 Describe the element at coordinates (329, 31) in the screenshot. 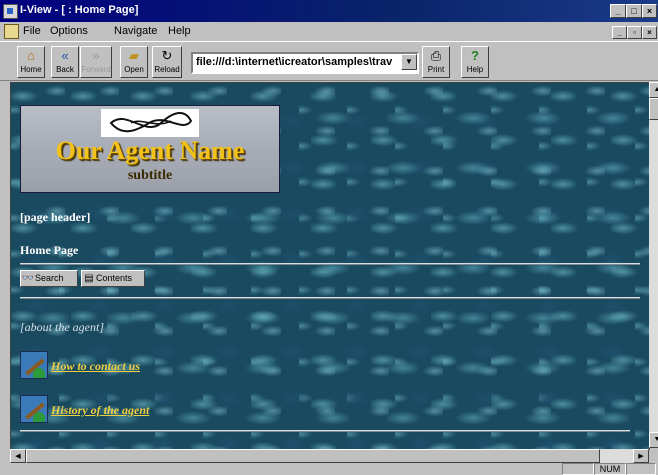

I see `menu-bar: File Options Navigate Help _ ▫ ×` at that location.